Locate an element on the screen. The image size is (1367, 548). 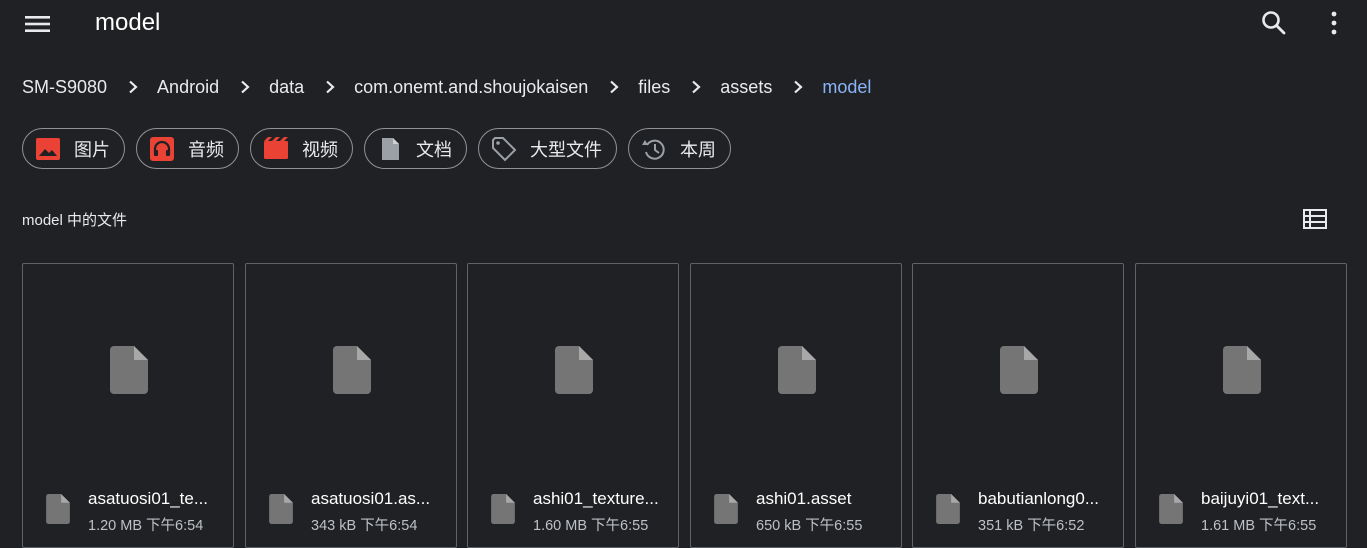
filter-chip: 视频 is located at coordinates (301, 148).